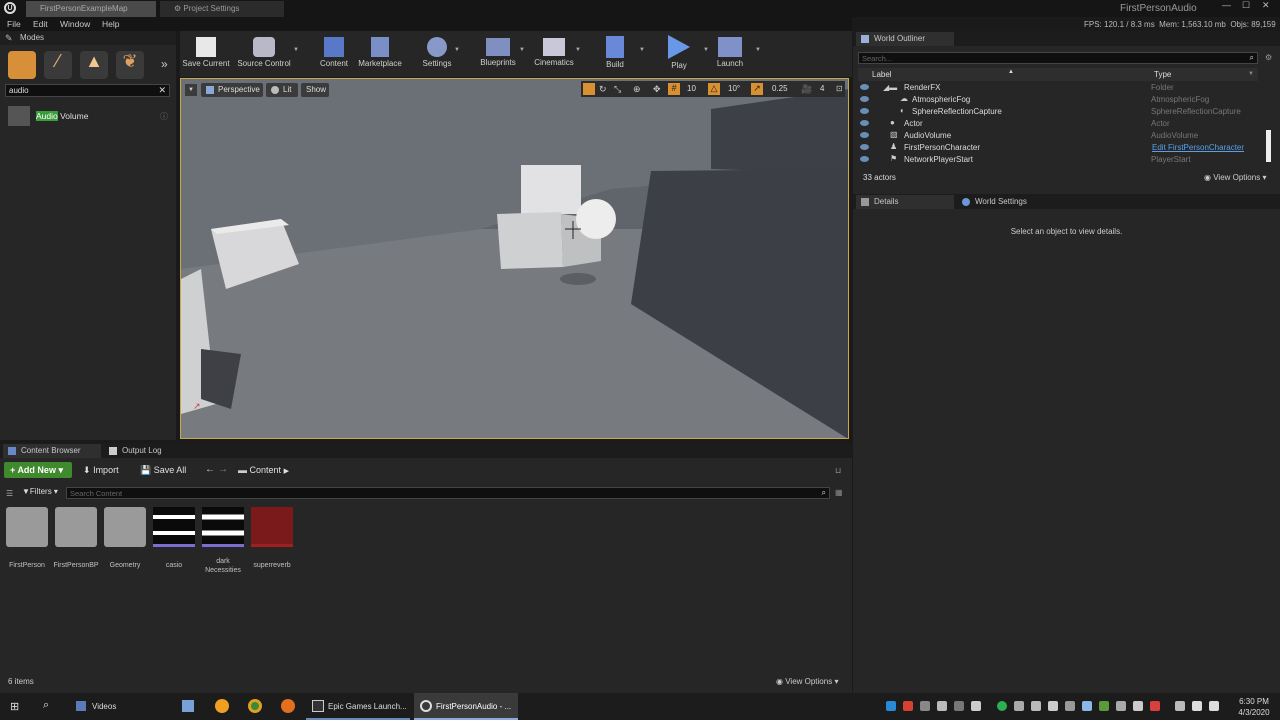  Describe the element at coordinates (806, 89) in the screenshot. I see `camera-speed-icon: 🎥` at that location.